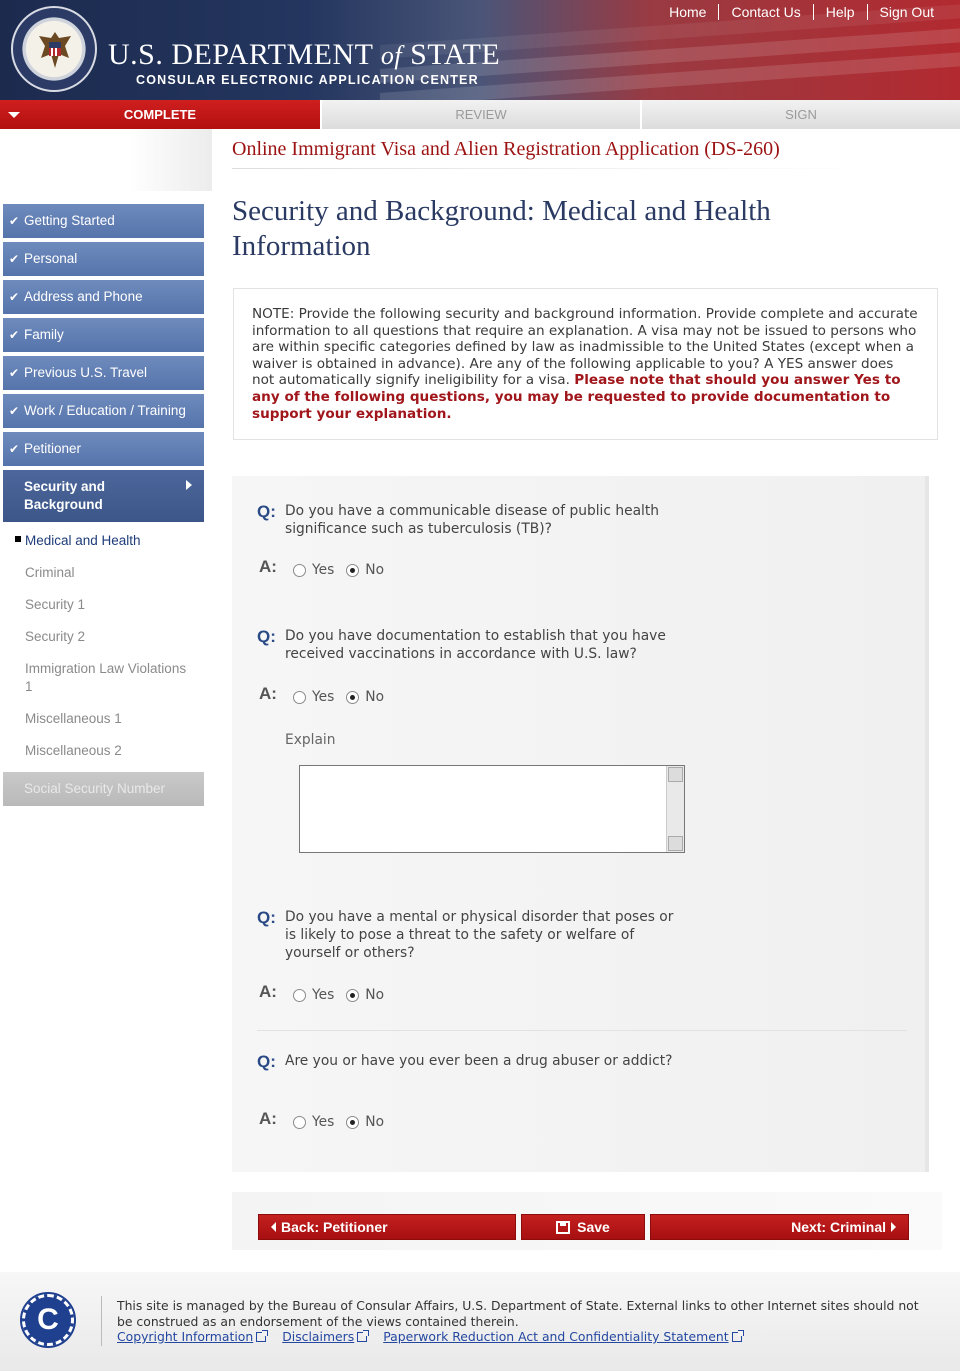 This screenshot has width=960, height=1371. Describe the element at coordinates (103, 573) in the screenshot. I see `sidebar-subitem-criminal: Criminal` at that location.